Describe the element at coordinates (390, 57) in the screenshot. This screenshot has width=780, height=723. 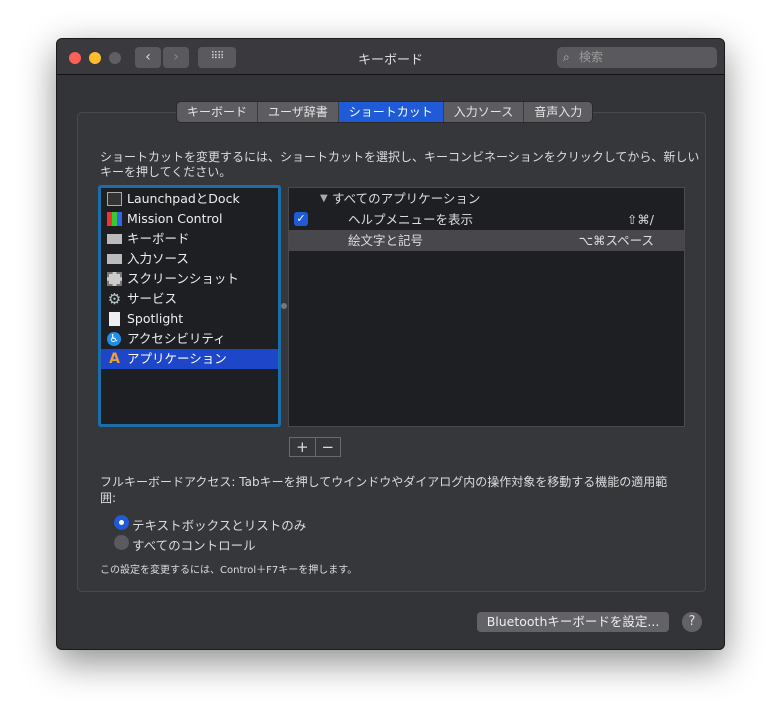
I see `title-bar: ‹ › ⠿⠿ キーボード ⌕ 検索` at that location.